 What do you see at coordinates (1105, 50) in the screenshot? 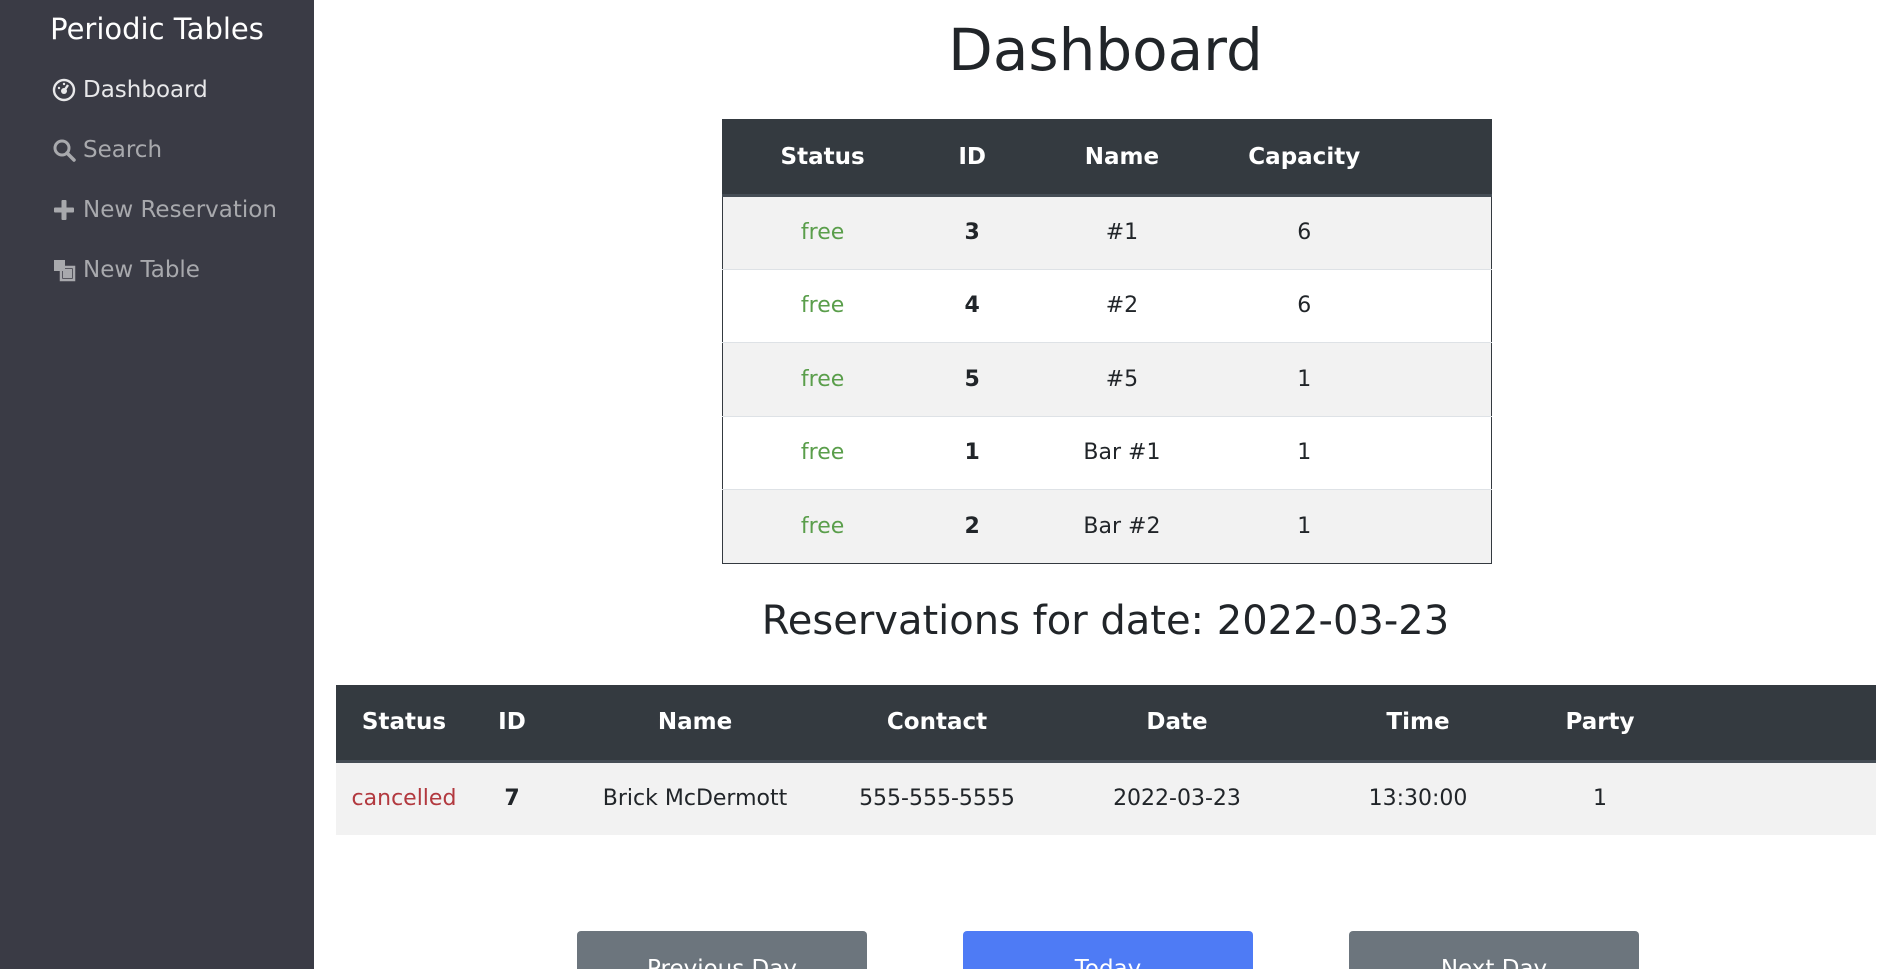
I see `page-title: Dashboard` at bounding box center [1105, 50].